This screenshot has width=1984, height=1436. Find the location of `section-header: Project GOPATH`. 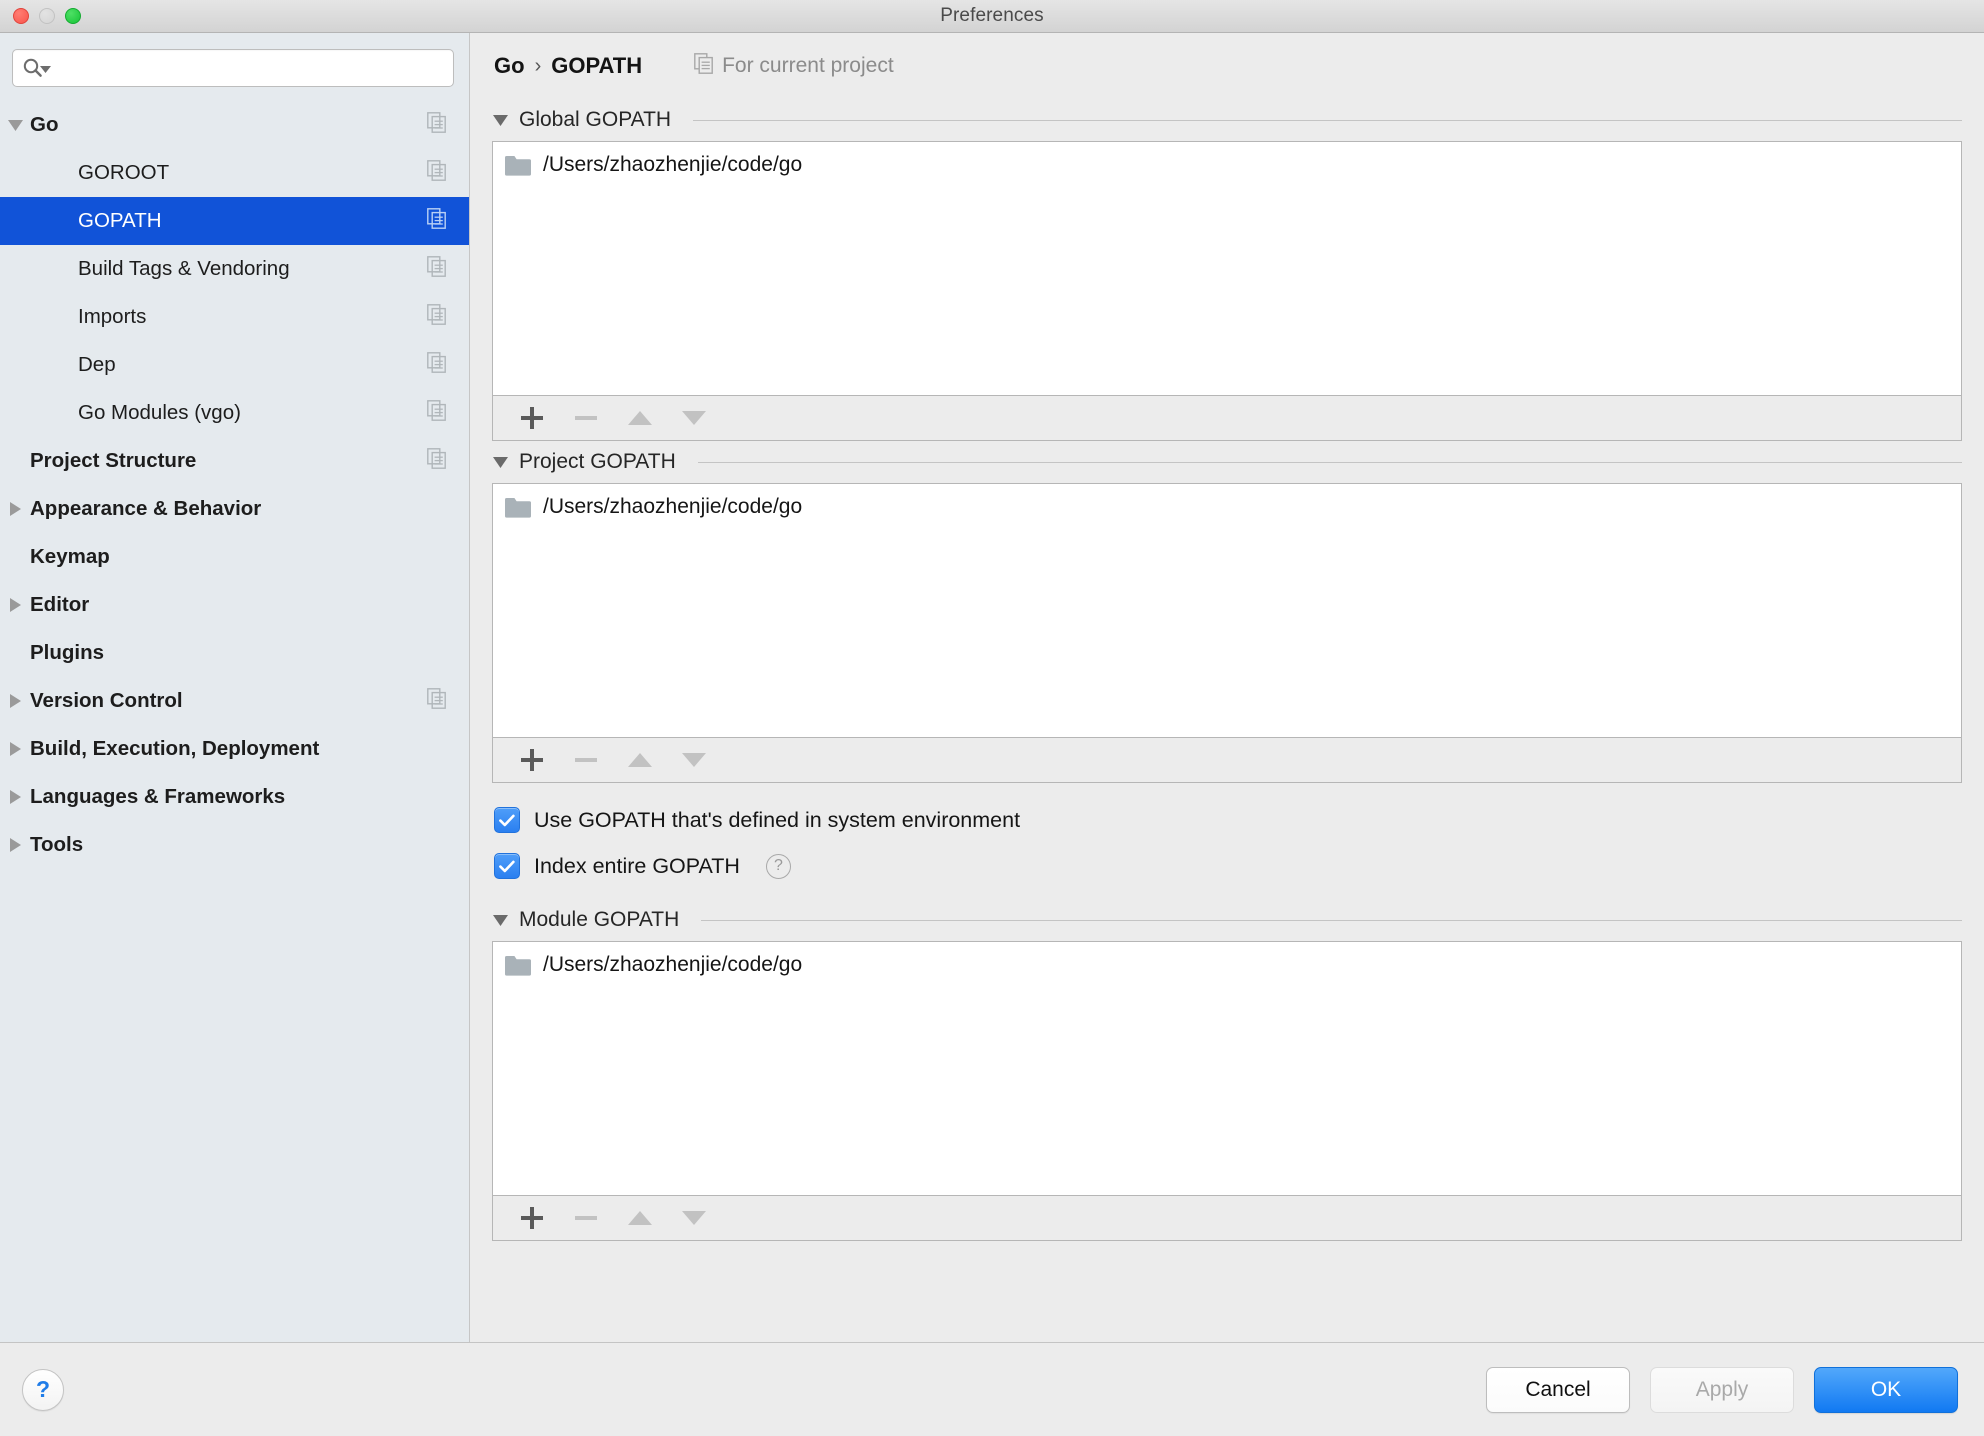

section-header: Project GOPATH is located at coordinates (1227, 462).